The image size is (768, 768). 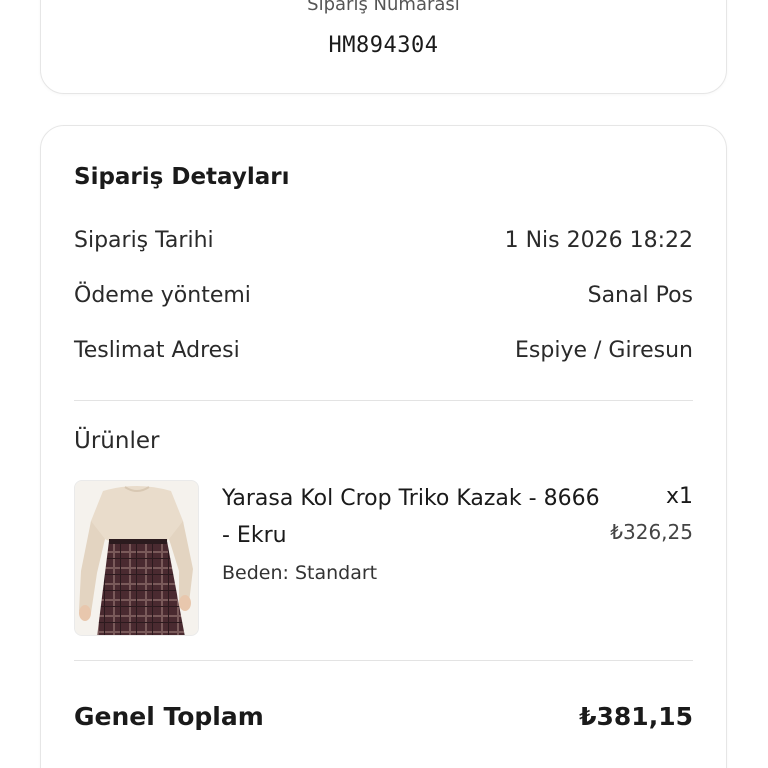 I want to click on grand-total-value: ₺381,15, so click(x=636, y=716).